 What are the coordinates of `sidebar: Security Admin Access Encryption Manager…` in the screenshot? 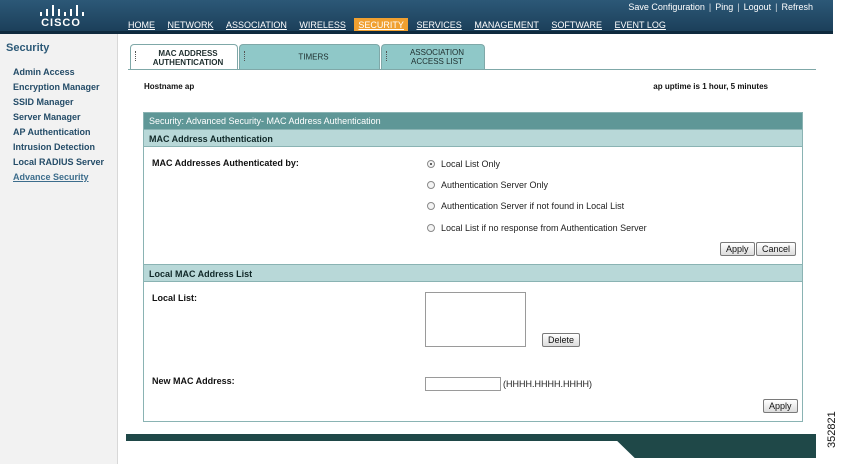 It's located at (59, 249).